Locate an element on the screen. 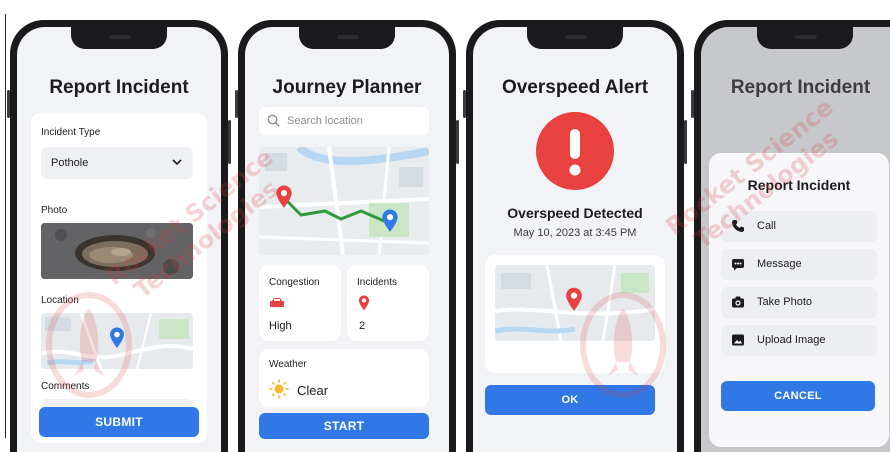 The width and height of the screenshot is (890, 452). incident-type-select: Pothole is located at coordinates (117, 163).